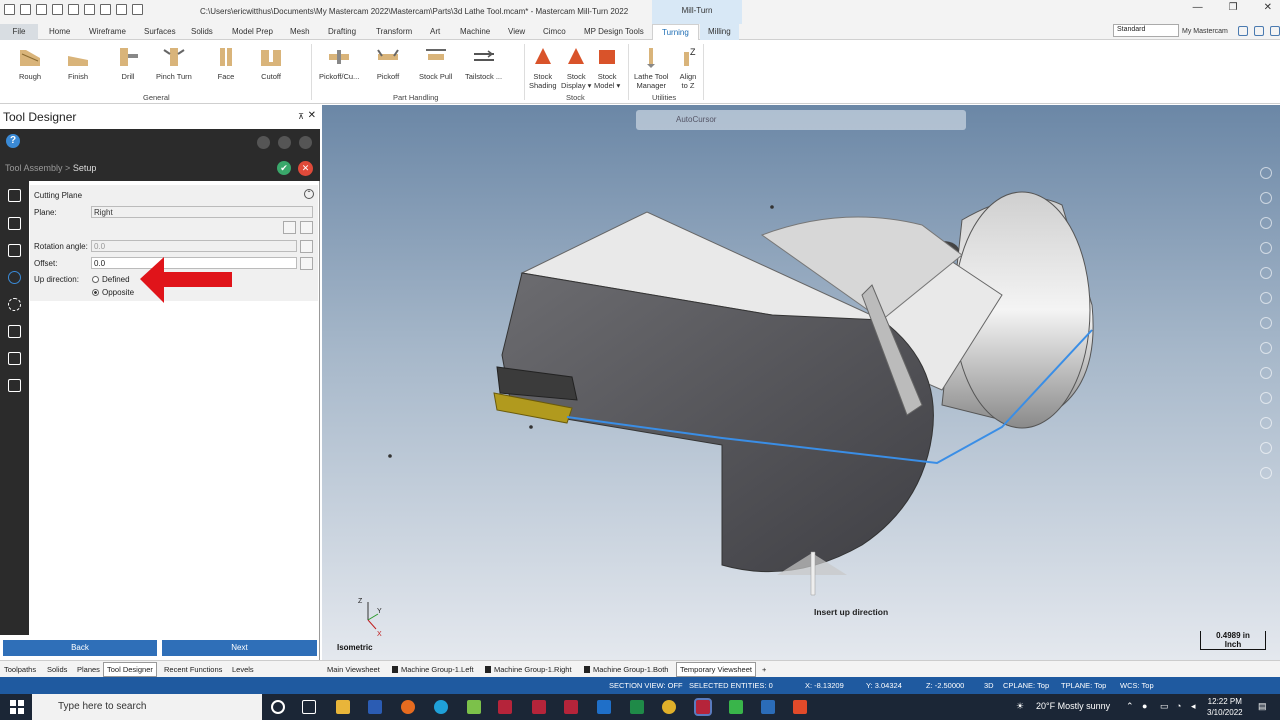 Image resolution: width=1280 pixels, height=720 pixels. What do you see at coordinates (343, 707) in the screenshot?
I see `file-explorer-icon` at bounding box center [343, 707].